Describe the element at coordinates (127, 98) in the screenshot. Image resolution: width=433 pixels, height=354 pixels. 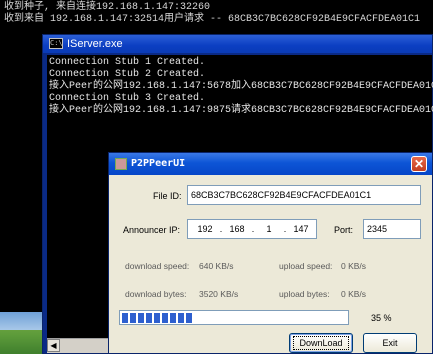
I see `console-line: Connection Stub 3 Created.` at that location.